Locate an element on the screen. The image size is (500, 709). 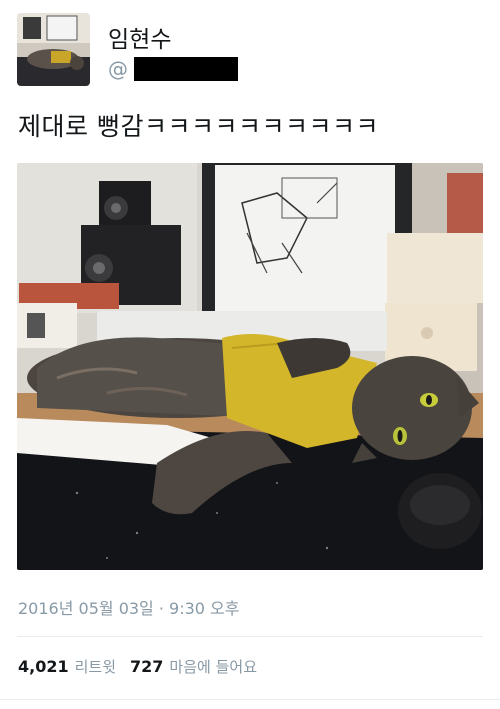
author-avatar is located at coordinates (53, 49).